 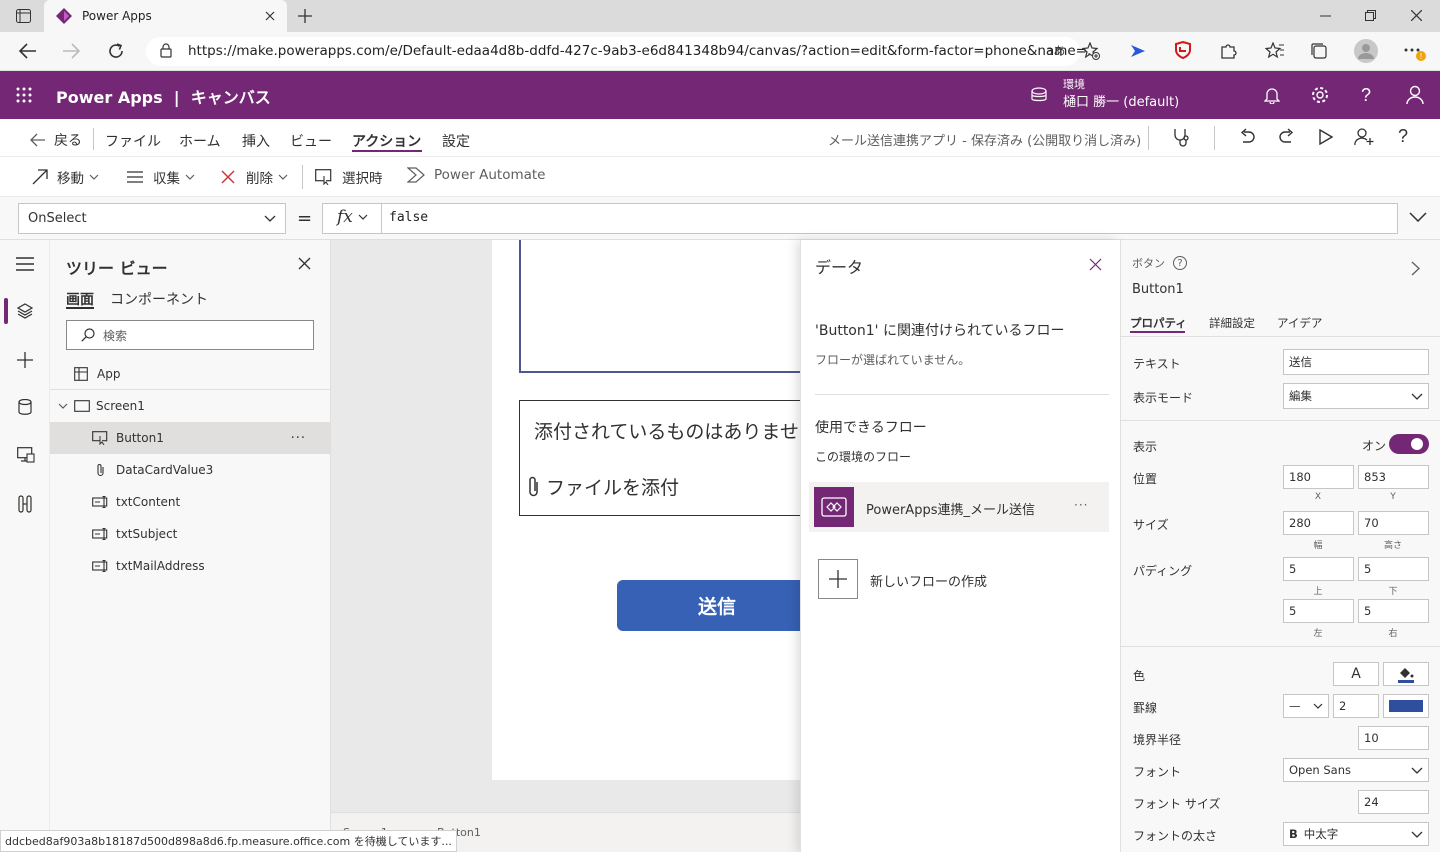 What do you see at coordinates (1366, 51) in the screenshot?
I see `profile-avatar` at bounding box center [1366, 51].